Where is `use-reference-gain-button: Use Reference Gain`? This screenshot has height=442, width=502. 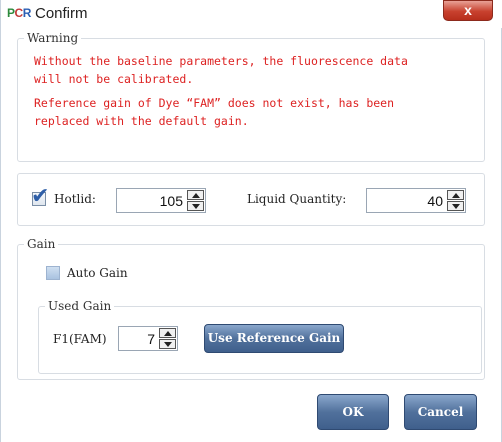 use-reference-gain-button: Use Reference Gain is located at coordinates (274, 338).